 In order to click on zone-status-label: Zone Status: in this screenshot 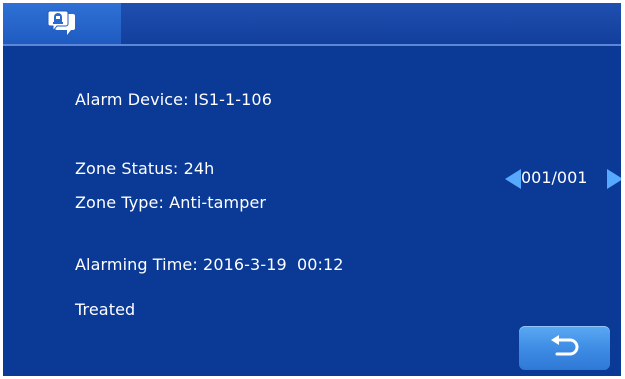, I will do `click(127, 168)`.